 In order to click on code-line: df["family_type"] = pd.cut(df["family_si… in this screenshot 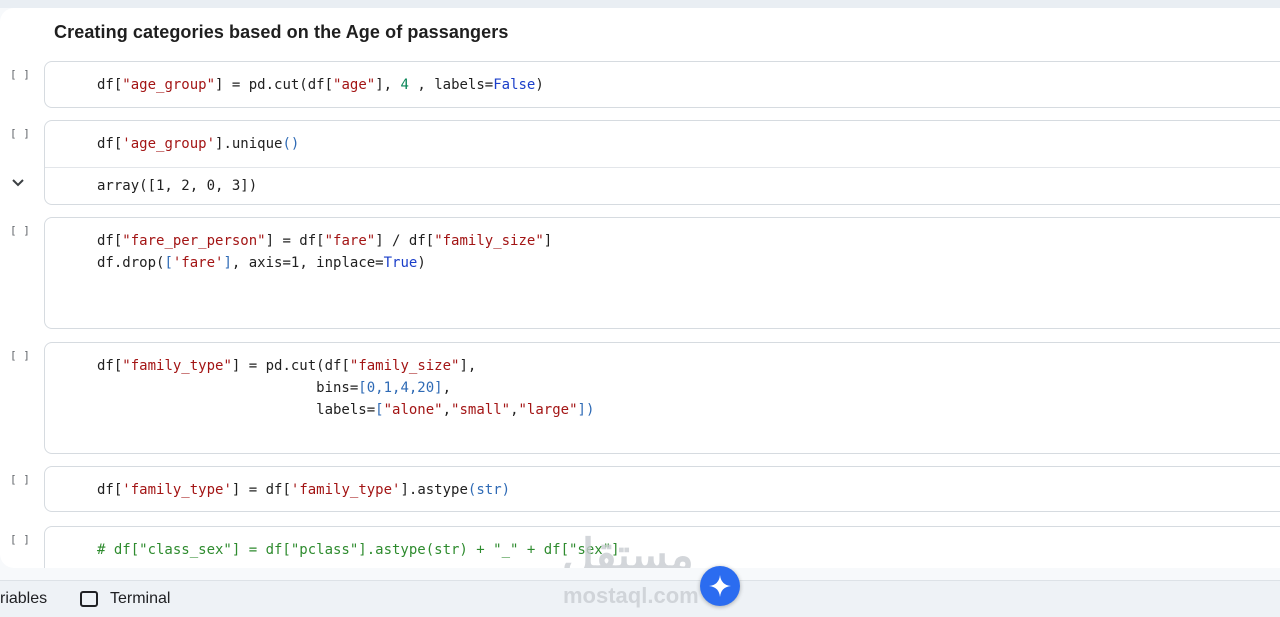, I will do `click(345, 366)`.